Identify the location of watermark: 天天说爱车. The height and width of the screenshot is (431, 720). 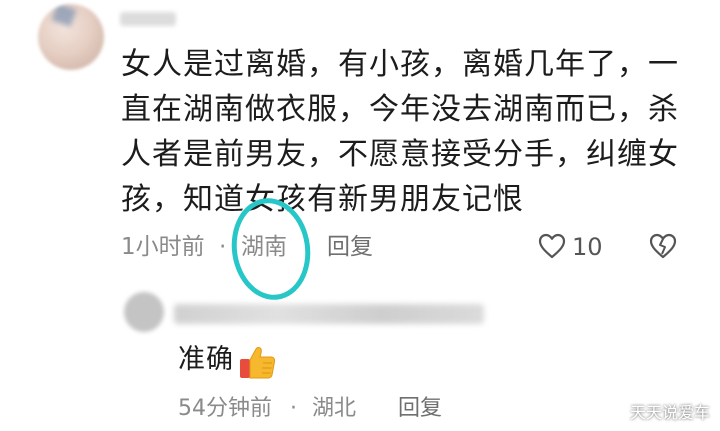
(669, 412).